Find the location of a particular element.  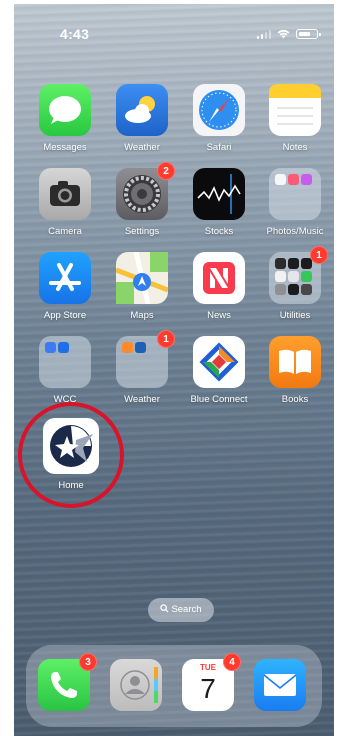

weather-icon is located at coordinates (142, 110).